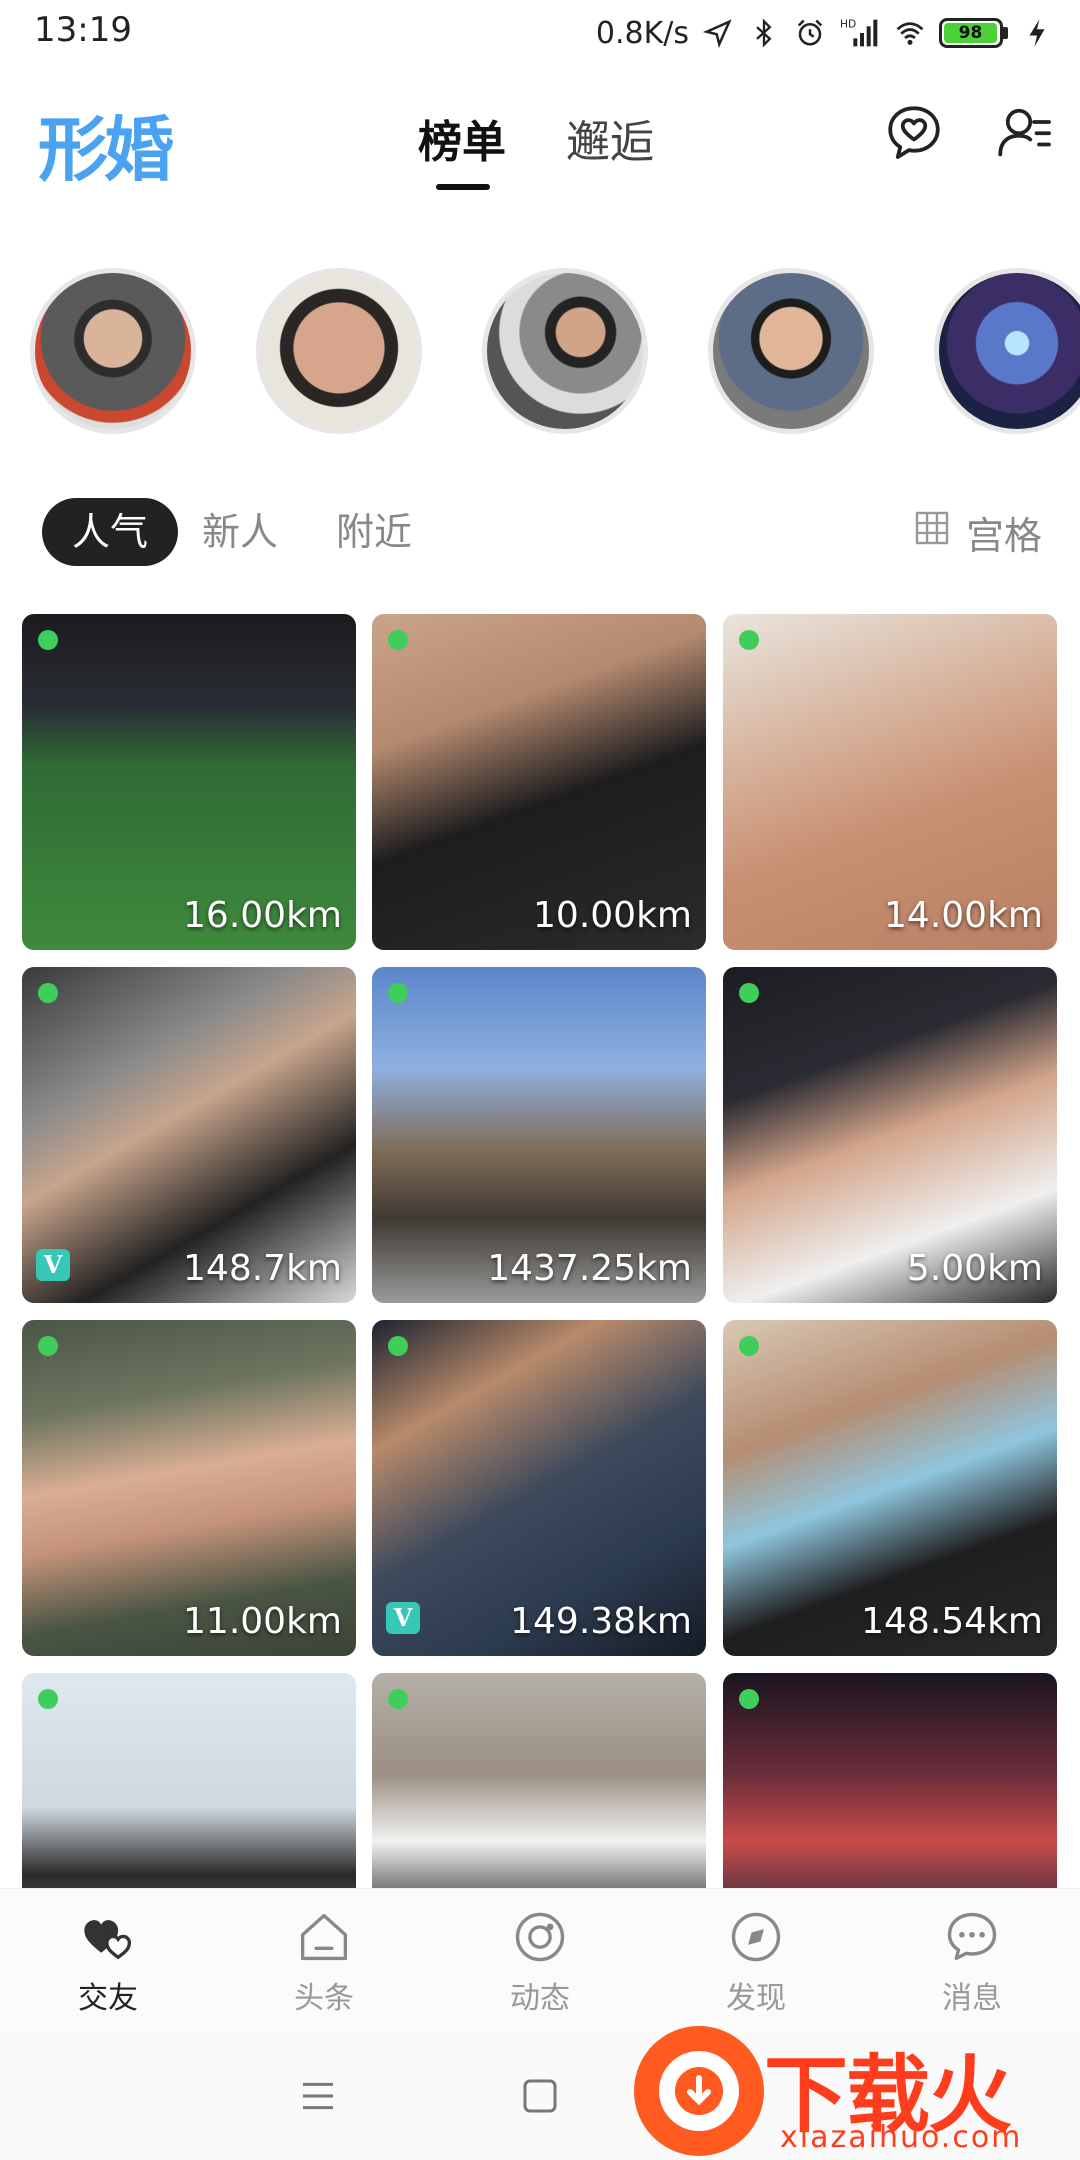 The image size is (1080, 2160). What do you see at coordinates (642, 33) in the screenshot?
I see `network-speed: 0.8K/s` at bounding box center [642, 33].